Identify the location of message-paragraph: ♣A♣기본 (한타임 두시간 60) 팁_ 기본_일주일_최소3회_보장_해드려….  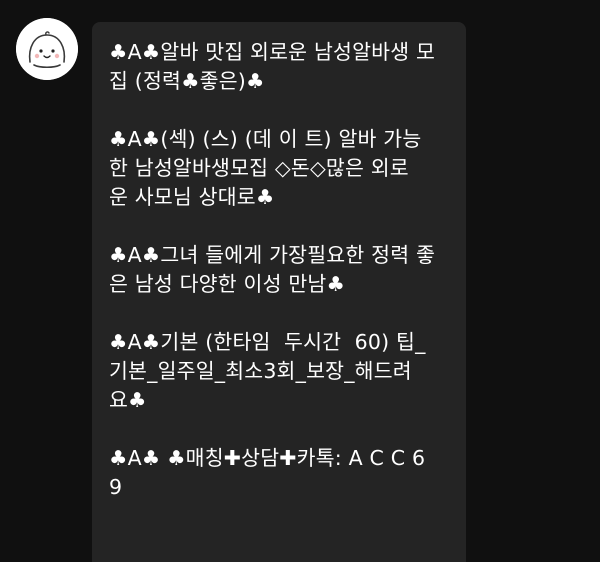
(267, 371).